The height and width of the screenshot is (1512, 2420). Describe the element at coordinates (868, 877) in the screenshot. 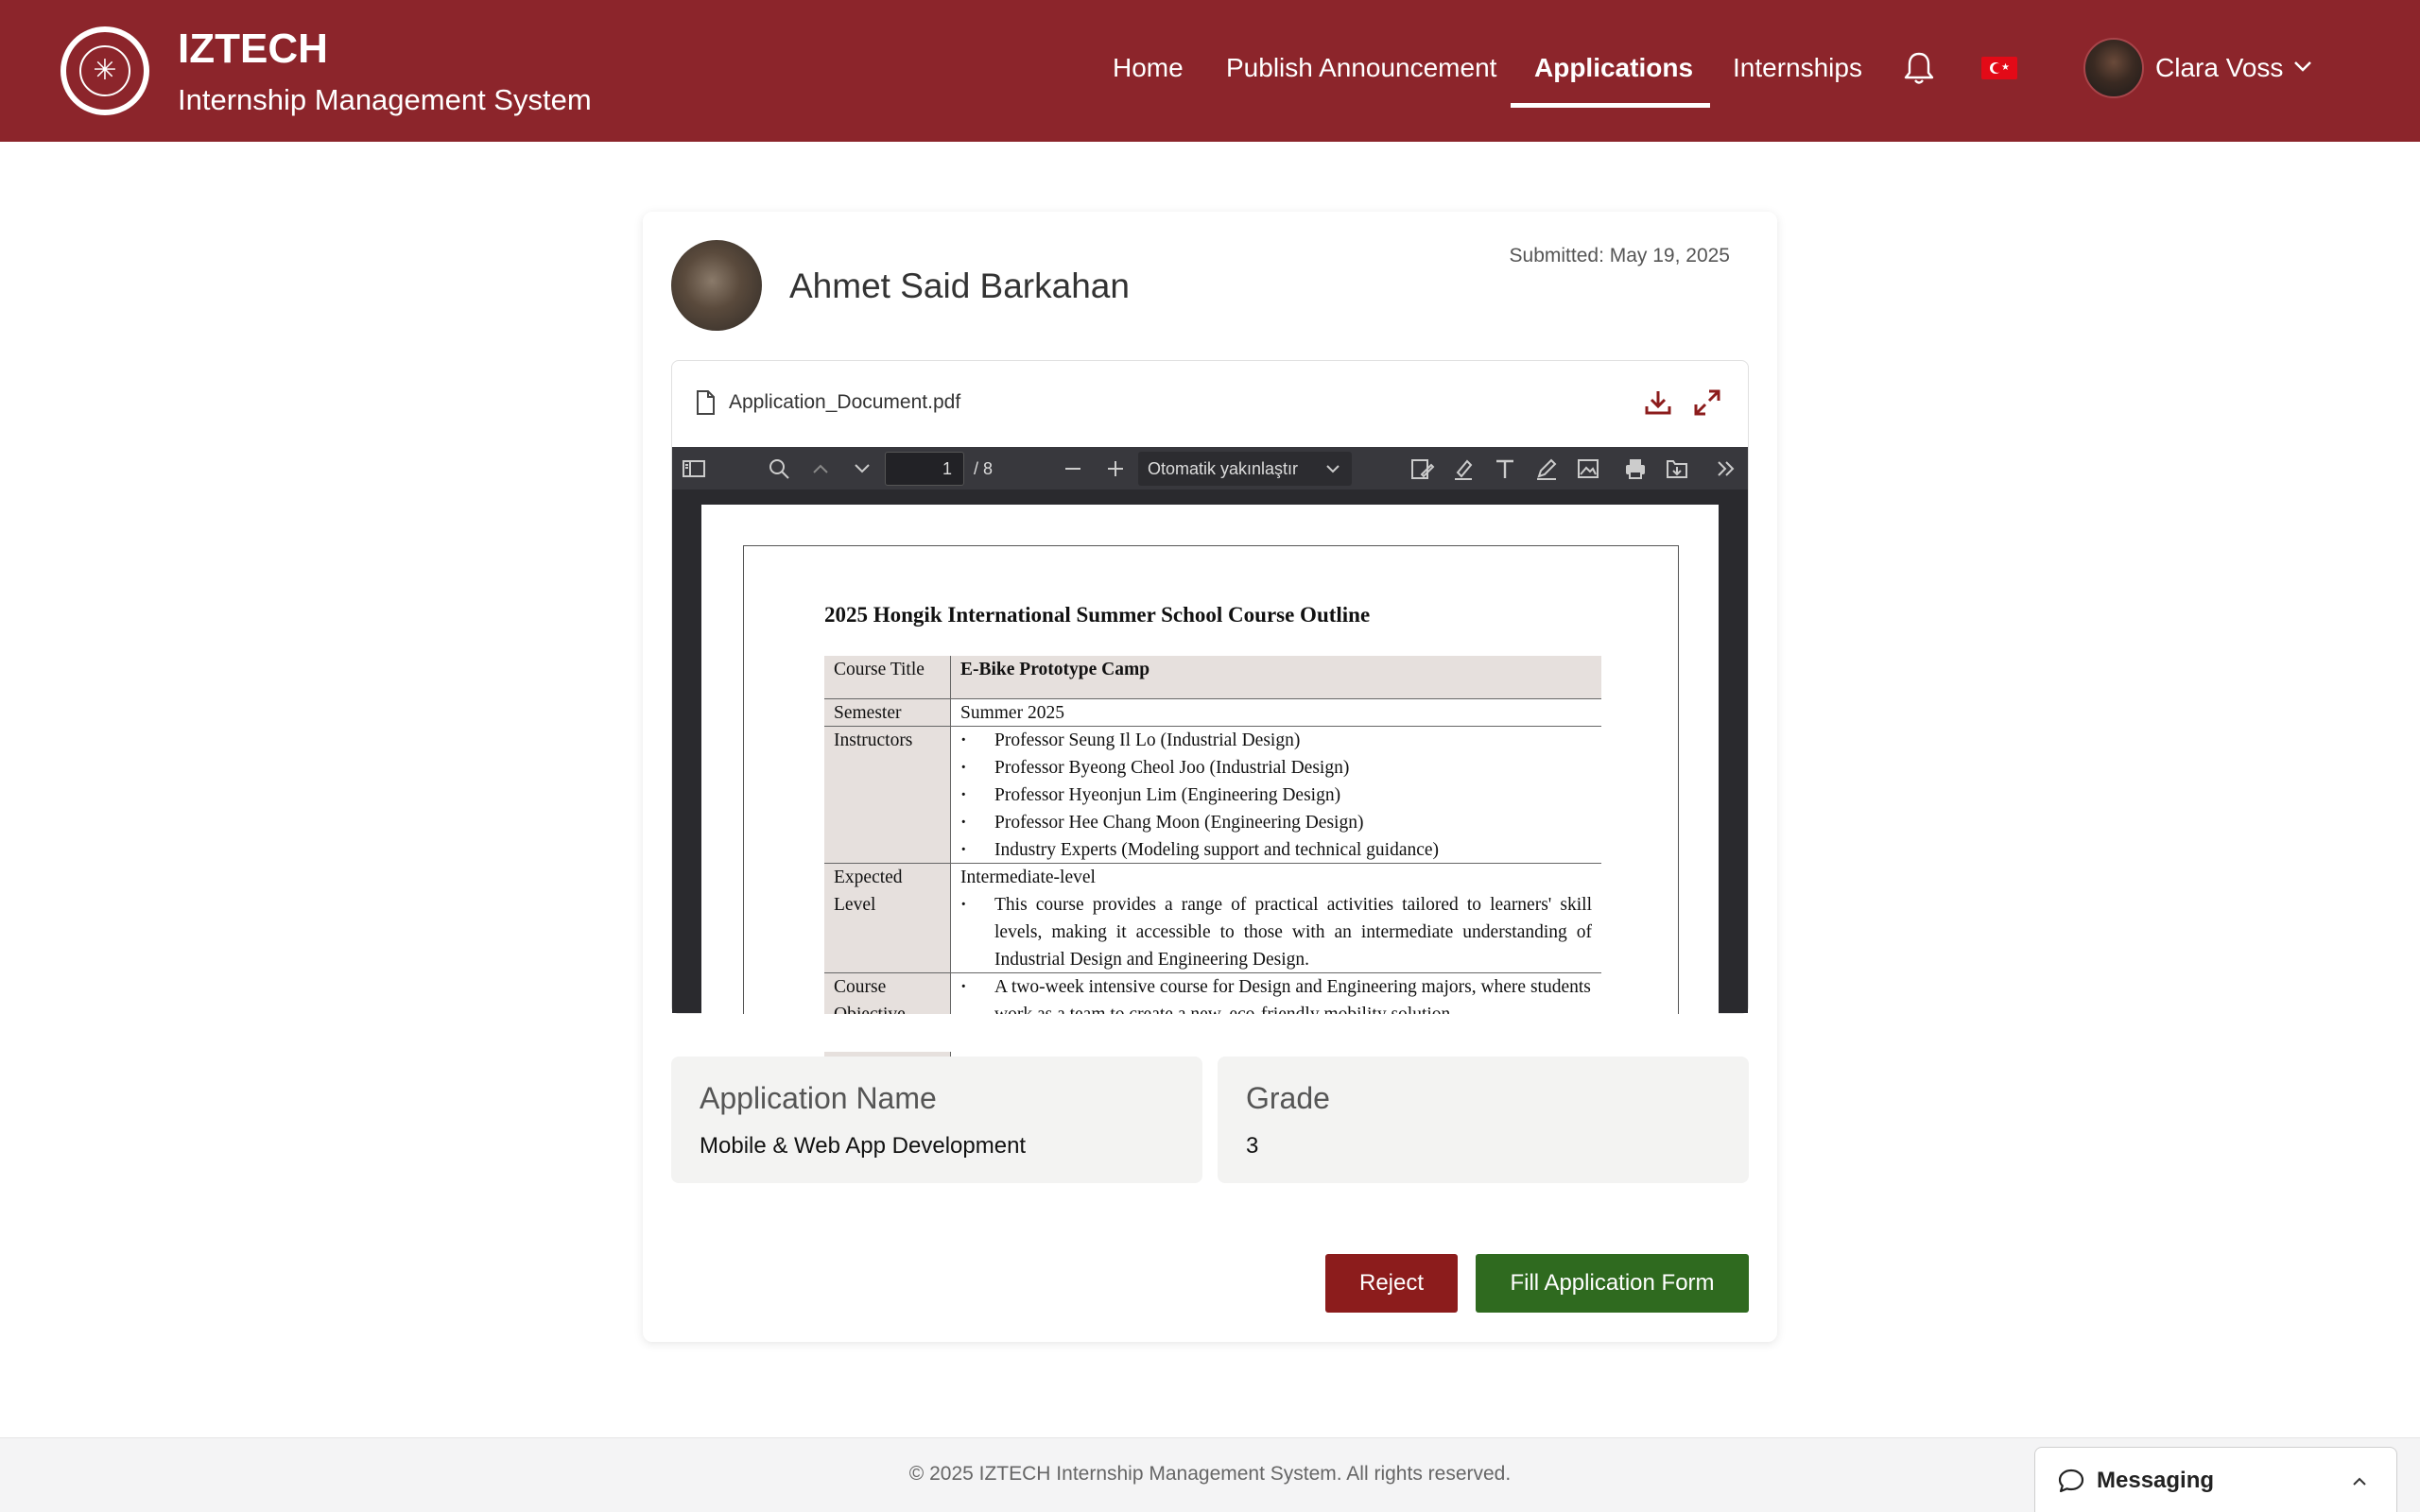

I see `expected-level-label-line1: Expected` at that location.